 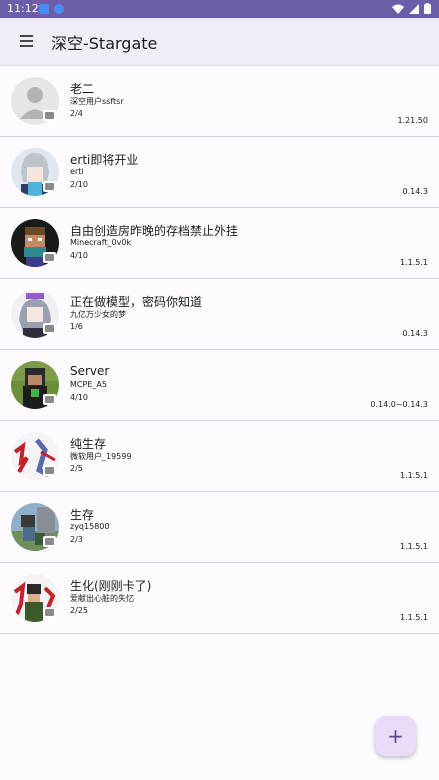 What do you see at coordinates (219, 598) in the screenshot?
I see `server-row: 生化(刚刚卡了) 爱献出心脏的失忆 2/25 1.1.5.1` at bounding box center [219, 598].